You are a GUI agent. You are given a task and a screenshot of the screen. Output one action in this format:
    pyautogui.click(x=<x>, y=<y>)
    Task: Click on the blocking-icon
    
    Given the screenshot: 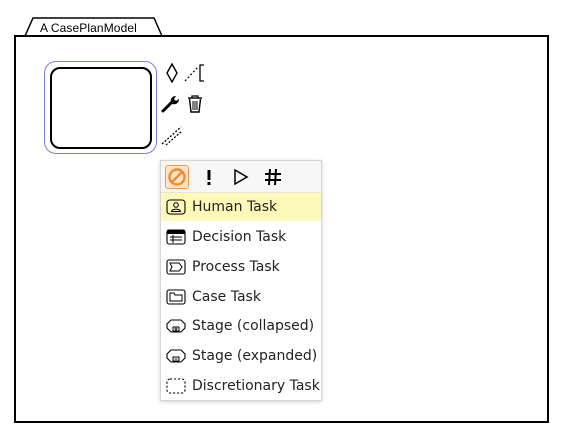 What is the action you would take?
    pyautogui.click(x=177, y=177)
    